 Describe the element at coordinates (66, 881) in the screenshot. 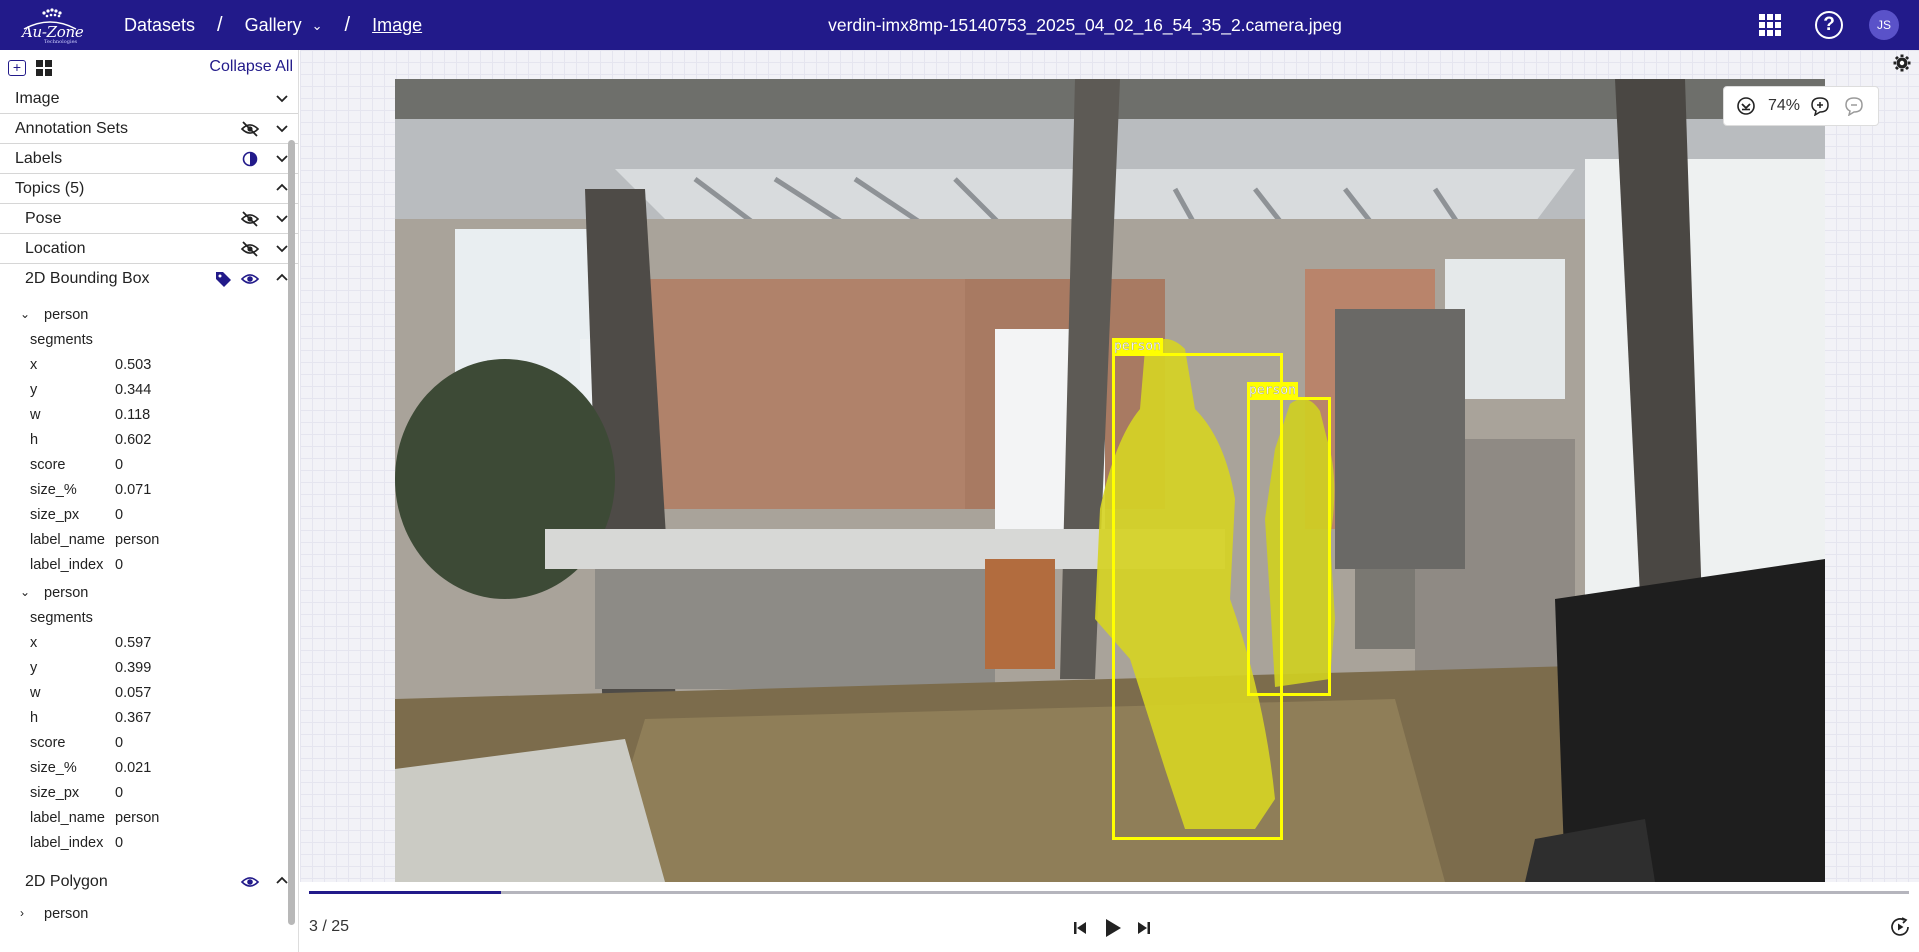

I see `topic-2d-polygon-label: 2D Polygon` at that location.